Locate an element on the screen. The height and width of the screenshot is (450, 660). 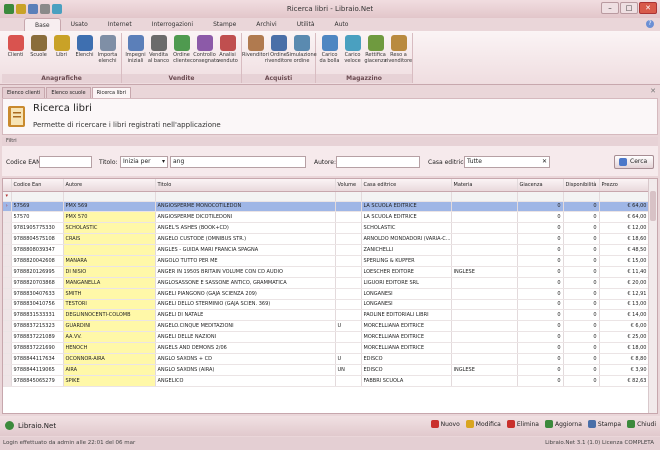
minimize-button: – is located at coordinates (610, 8).